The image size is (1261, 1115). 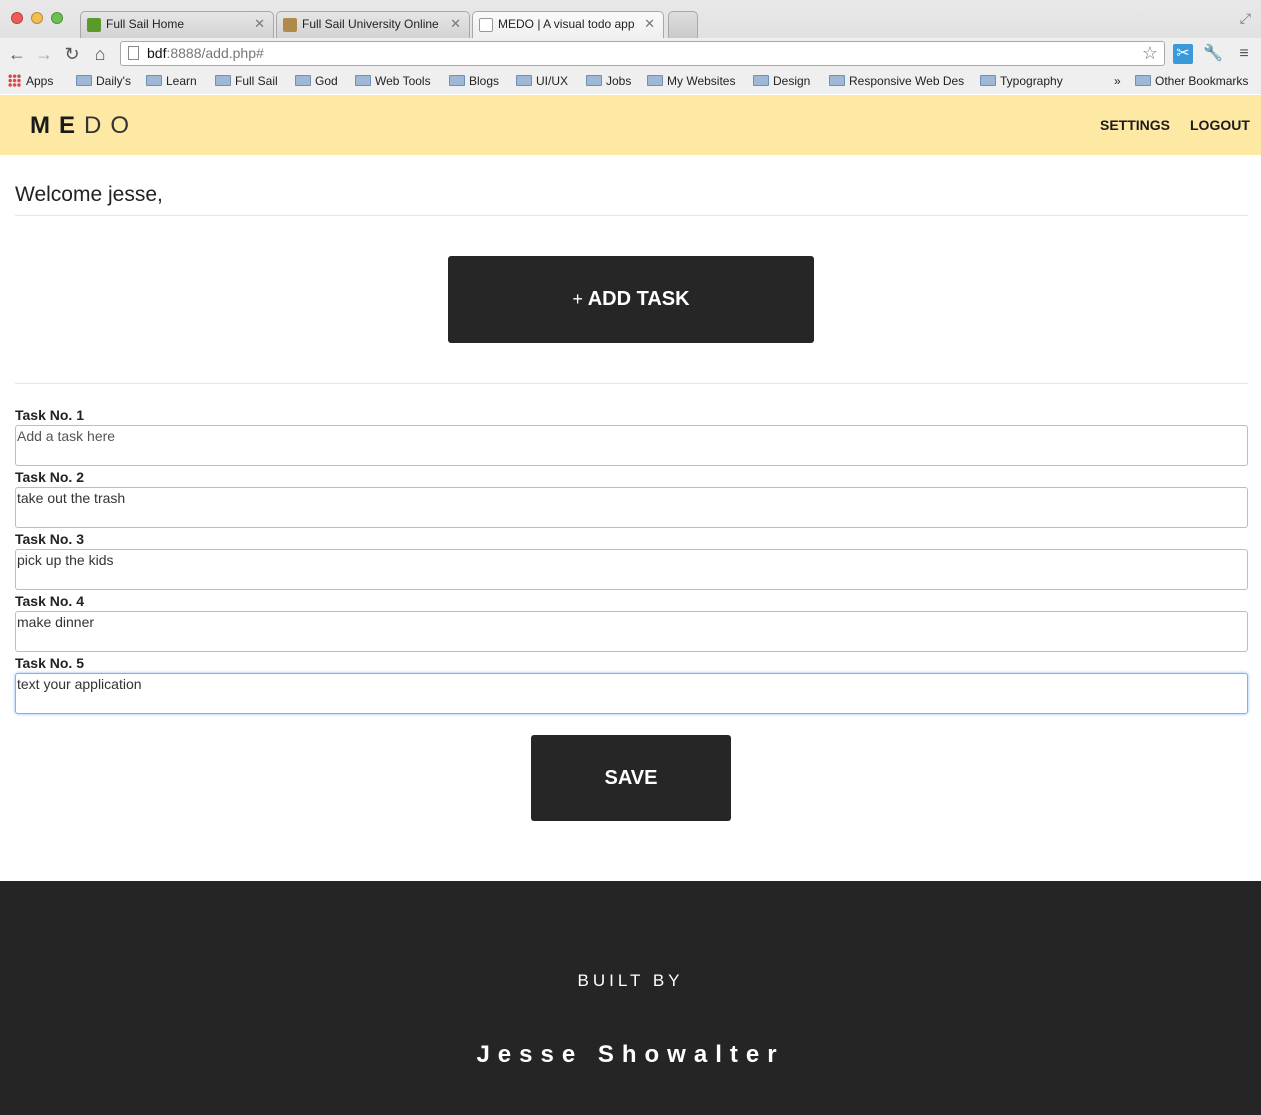 I want to click on bookmark-folder: UI/UX, so click(x=542, y=81).